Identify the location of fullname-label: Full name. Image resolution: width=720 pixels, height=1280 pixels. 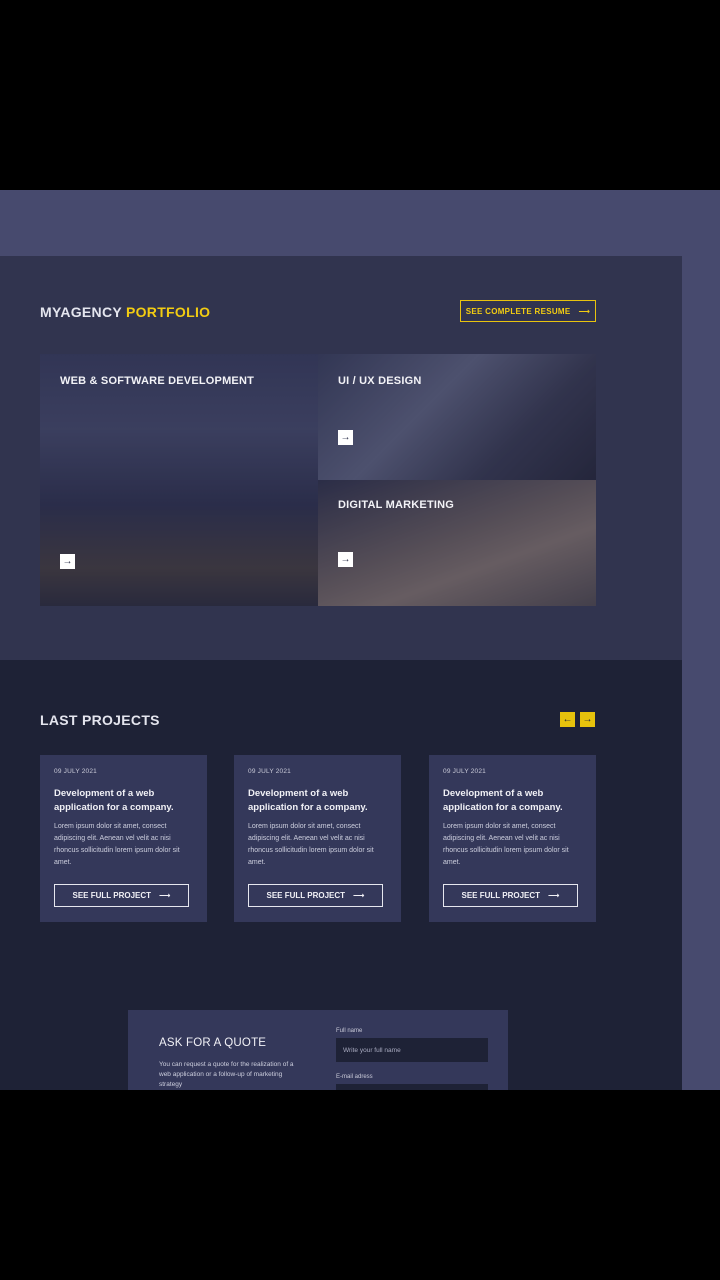
(349, 1031).